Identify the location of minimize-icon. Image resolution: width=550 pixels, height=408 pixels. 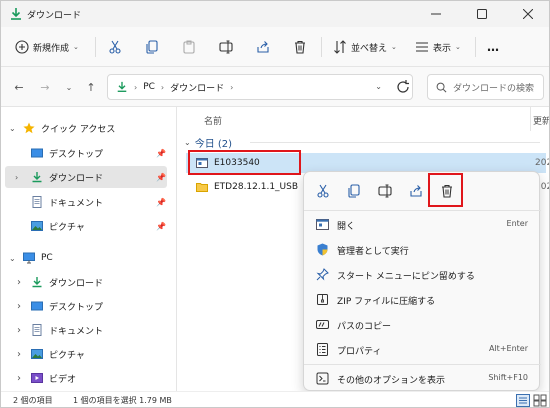
(436, 14).